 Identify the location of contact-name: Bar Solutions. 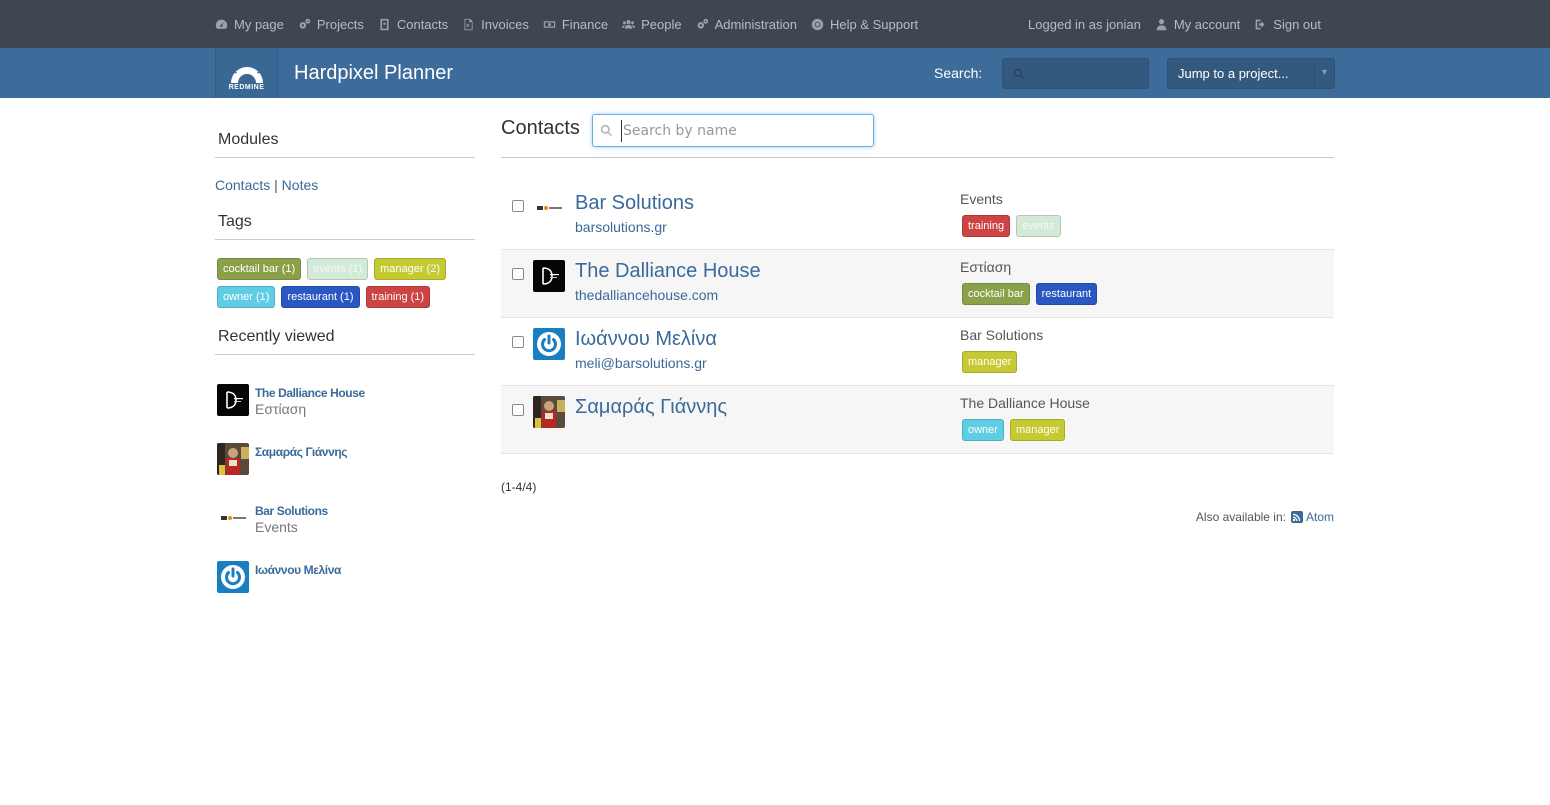
(634, 203).